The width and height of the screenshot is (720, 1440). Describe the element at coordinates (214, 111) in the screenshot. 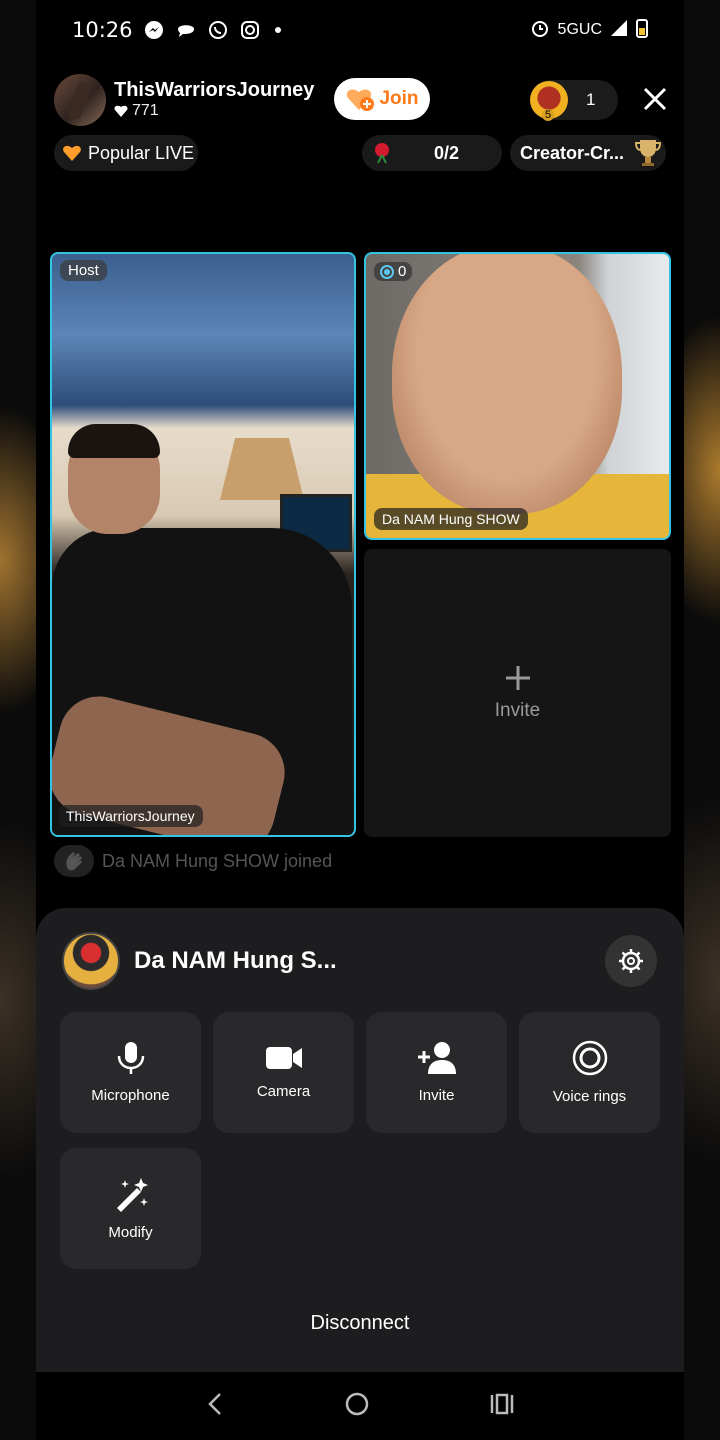

I see `host-likes: 771` at that location.